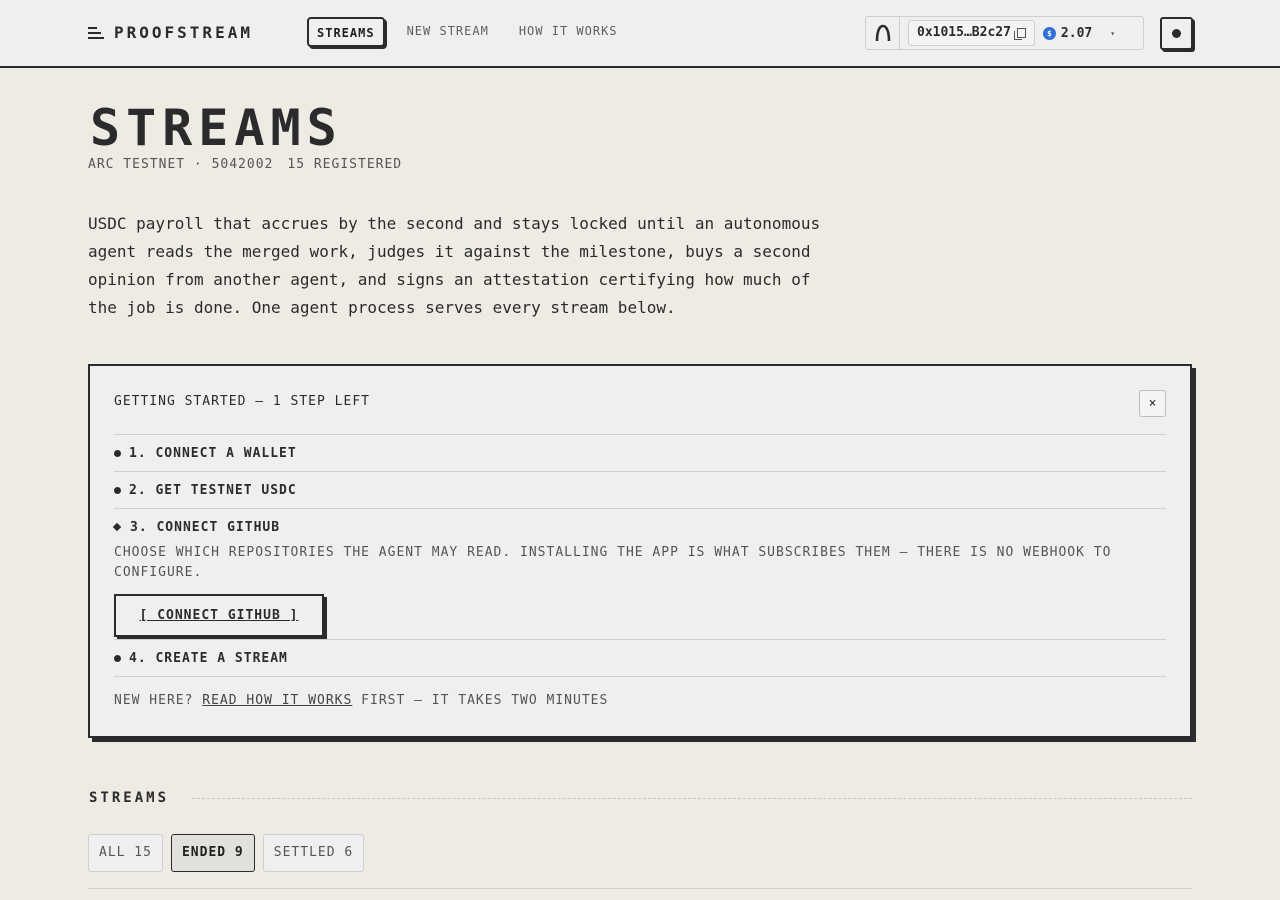  Describe the element at coordinates (640, 489) in the screenshot. I see `step-get-usdc: 2. GET TESTNET USDC` at that location.